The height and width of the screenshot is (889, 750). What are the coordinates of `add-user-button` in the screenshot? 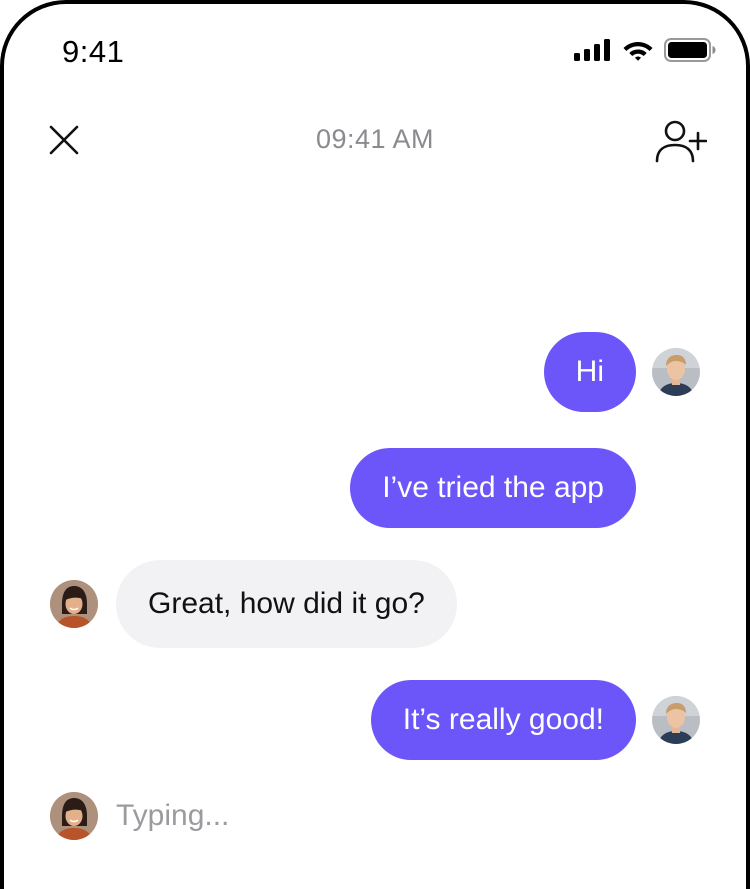 It's located at (681, 141).